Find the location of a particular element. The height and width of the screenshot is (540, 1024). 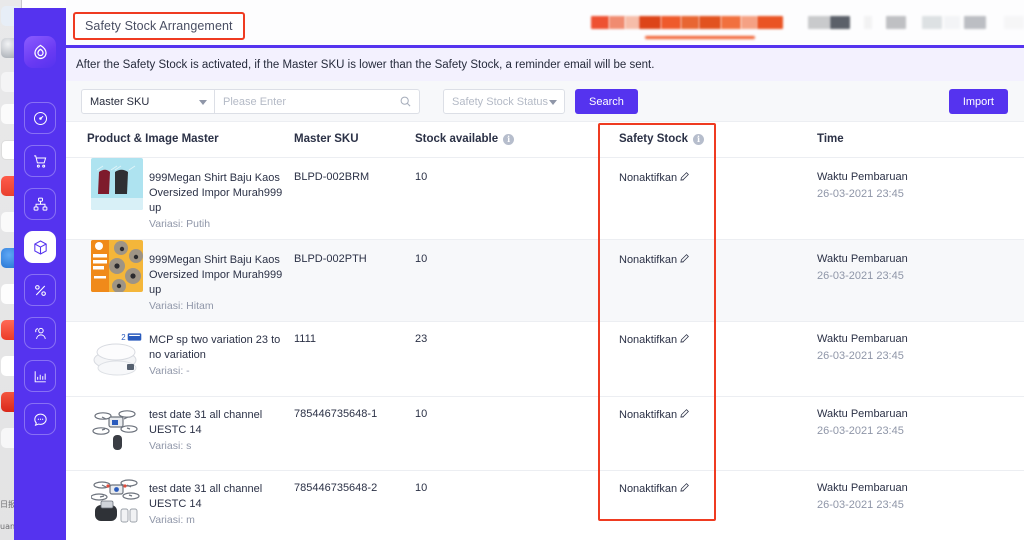

search-button-label: Search is located at coordinates (606, 101).